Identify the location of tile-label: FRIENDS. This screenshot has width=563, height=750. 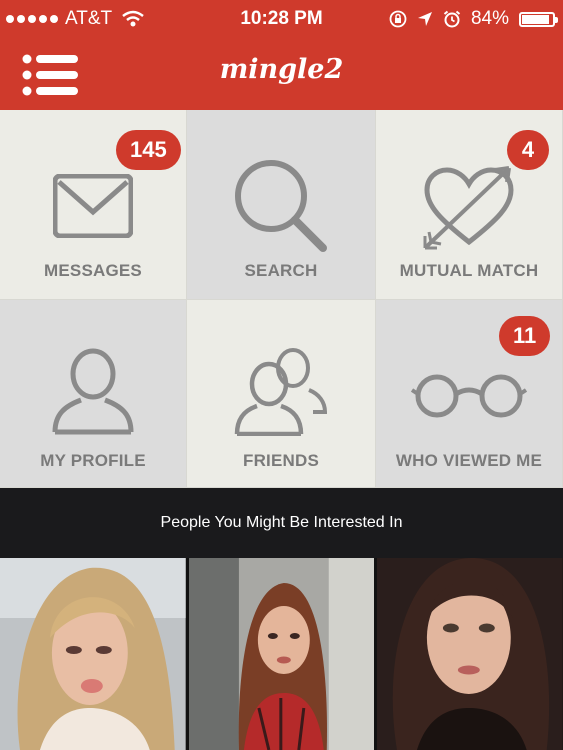
(281, 460).